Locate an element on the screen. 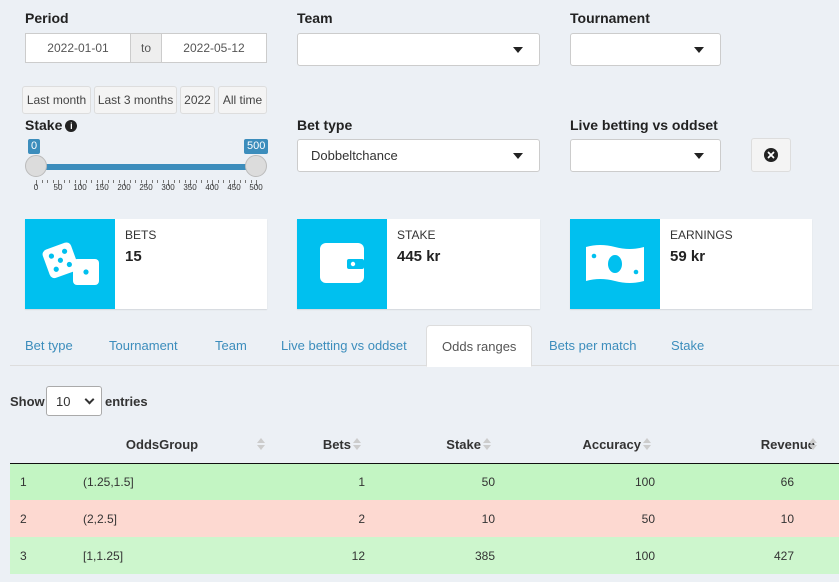 The height and width of the screenshot is (582, 839). slider-tick-label: 200 is located at coordinates (124, 187).